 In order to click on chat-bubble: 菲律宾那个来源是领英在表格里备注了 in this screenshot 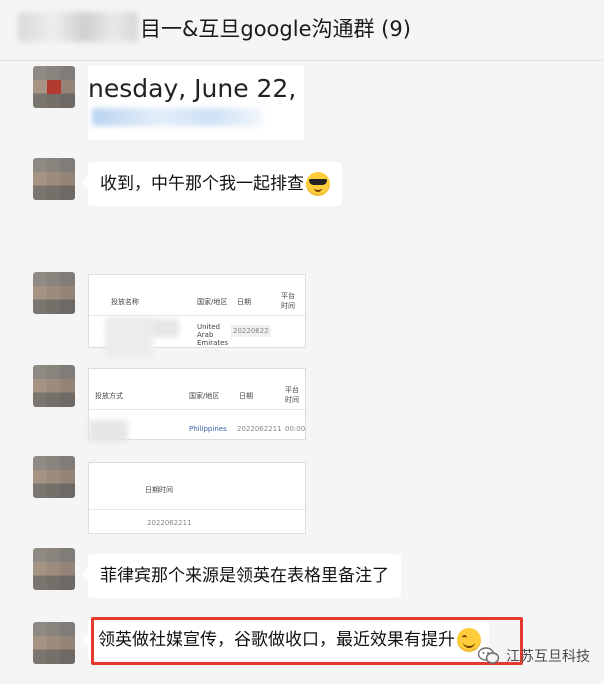, I will do `click(241, 576)`.